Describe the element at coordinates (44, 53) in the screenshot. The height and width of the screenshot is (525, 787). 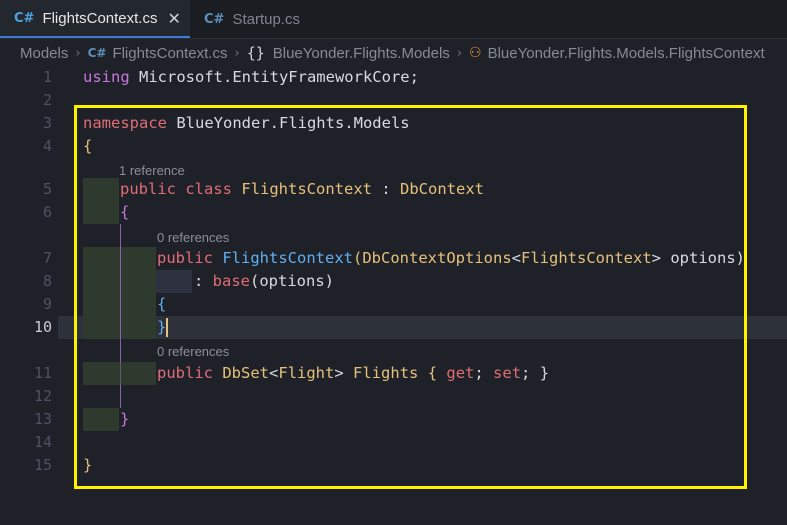
I see `breadcrumb-folder: Models` at that location.